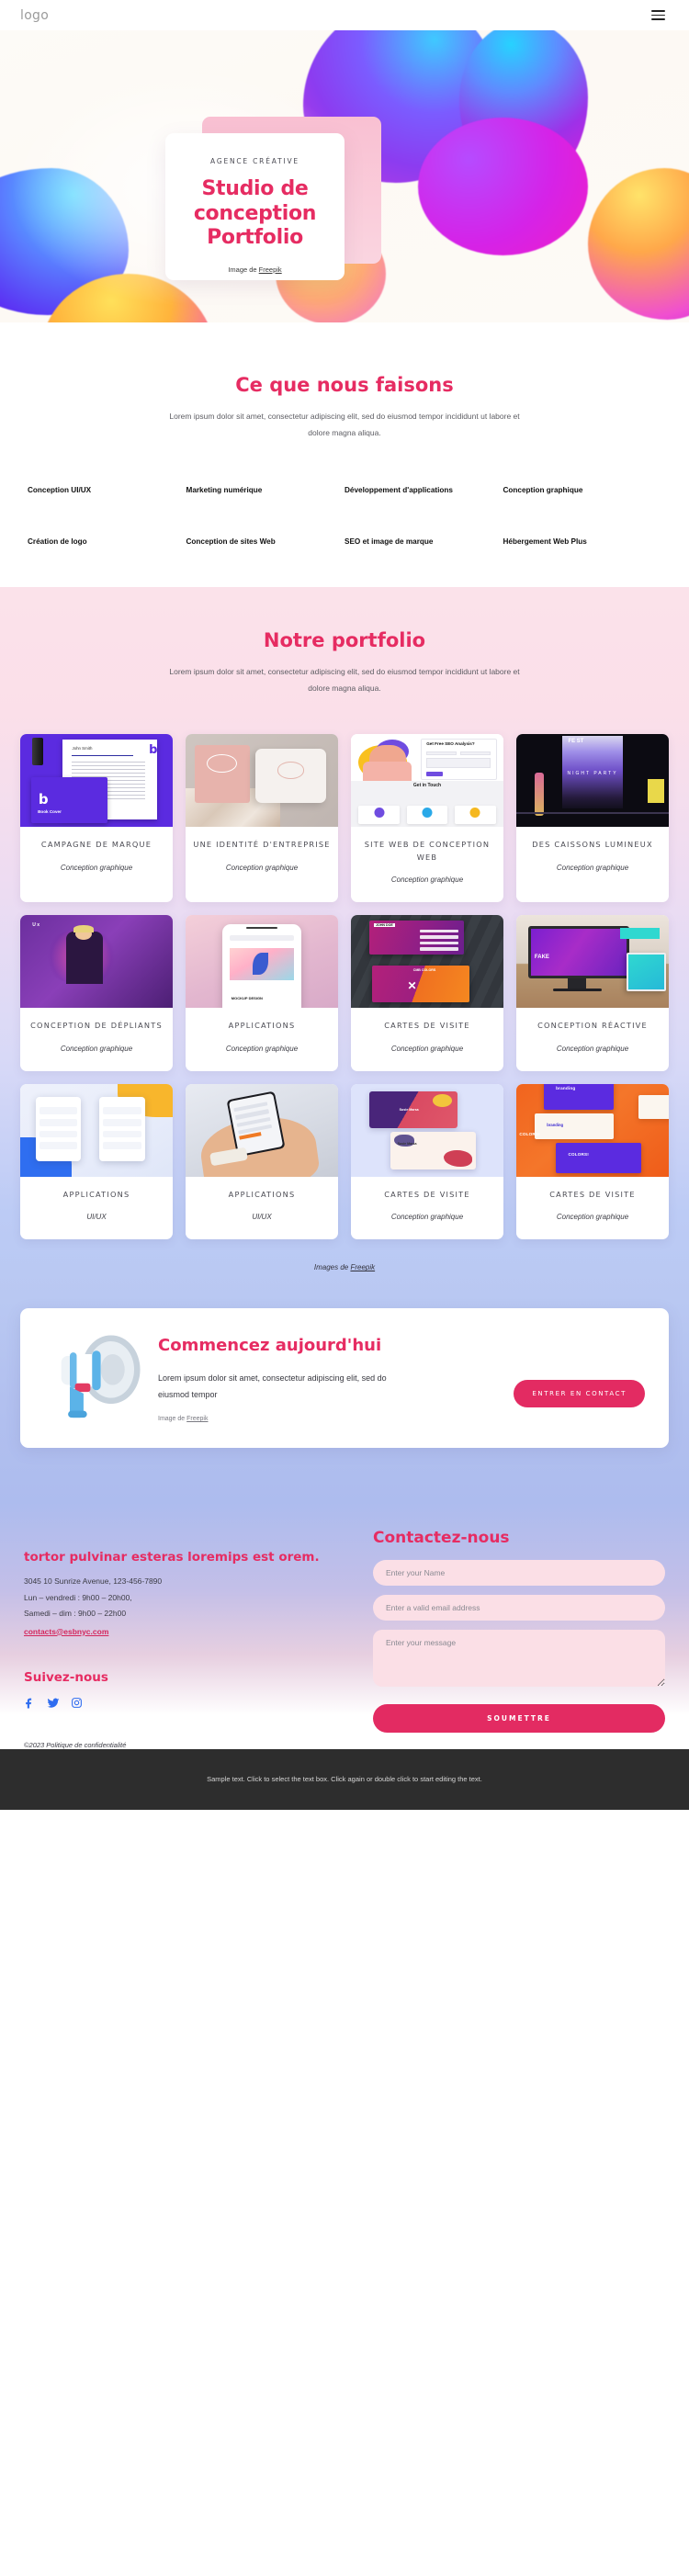 The image size is (689, 2576). I want to click on portfolio-card-name: UNE IDENTITÉ D'ENTREPRISE, so click(262, 845).